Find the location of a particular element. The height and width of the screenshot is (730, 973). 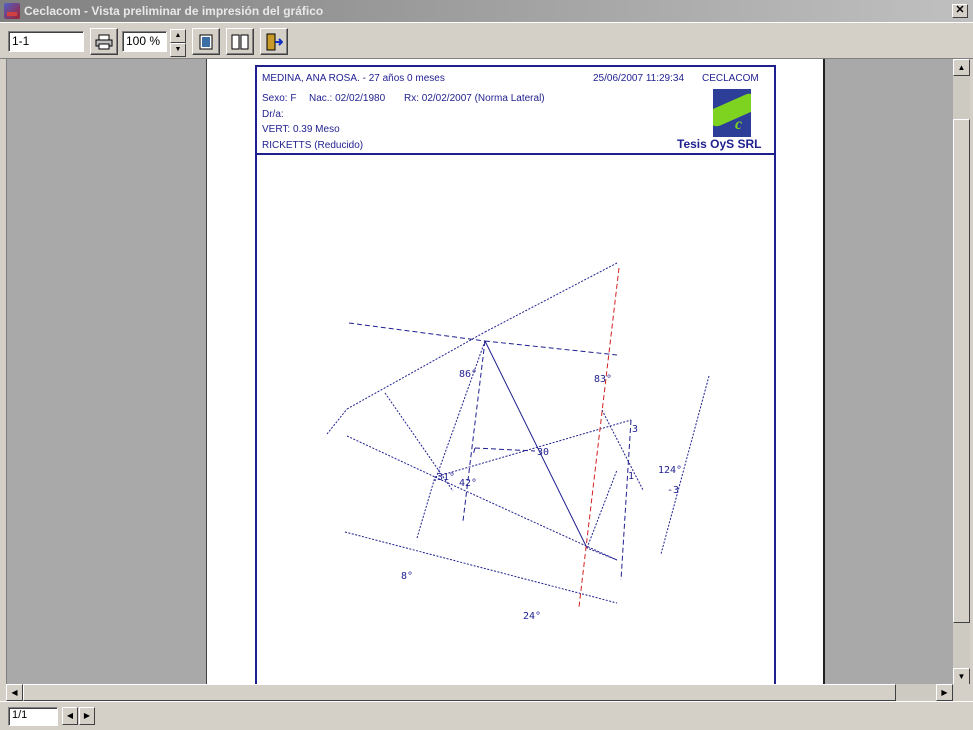

angle-label: 124° is located at coordinates (670, 470).